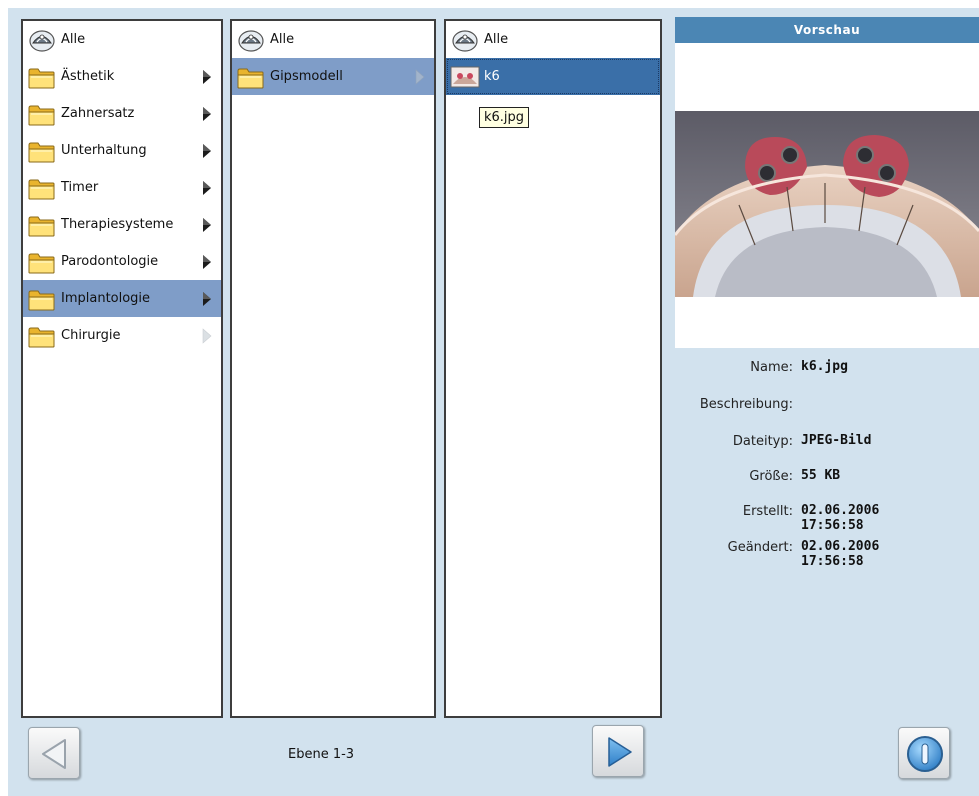 The height and width of the screenshot is (796, 979). Describe the element at coordinates (840, 546) in the screenshot. I see `modified-date: 02.06.2006` at that location.